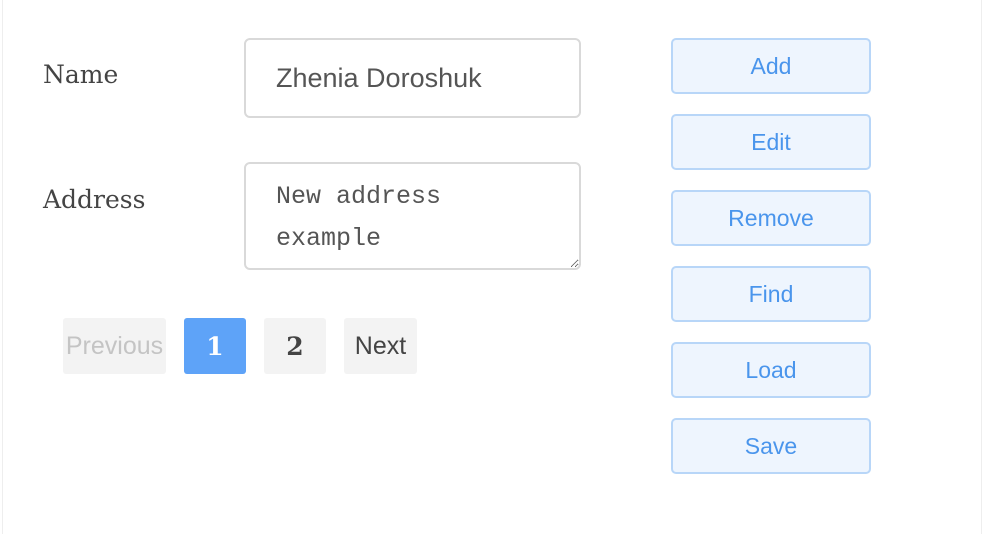 This screenshot has width=986, height=534. Describe the element at coordinates (412, 78) in the screenshot. I see `name-input` at that location.